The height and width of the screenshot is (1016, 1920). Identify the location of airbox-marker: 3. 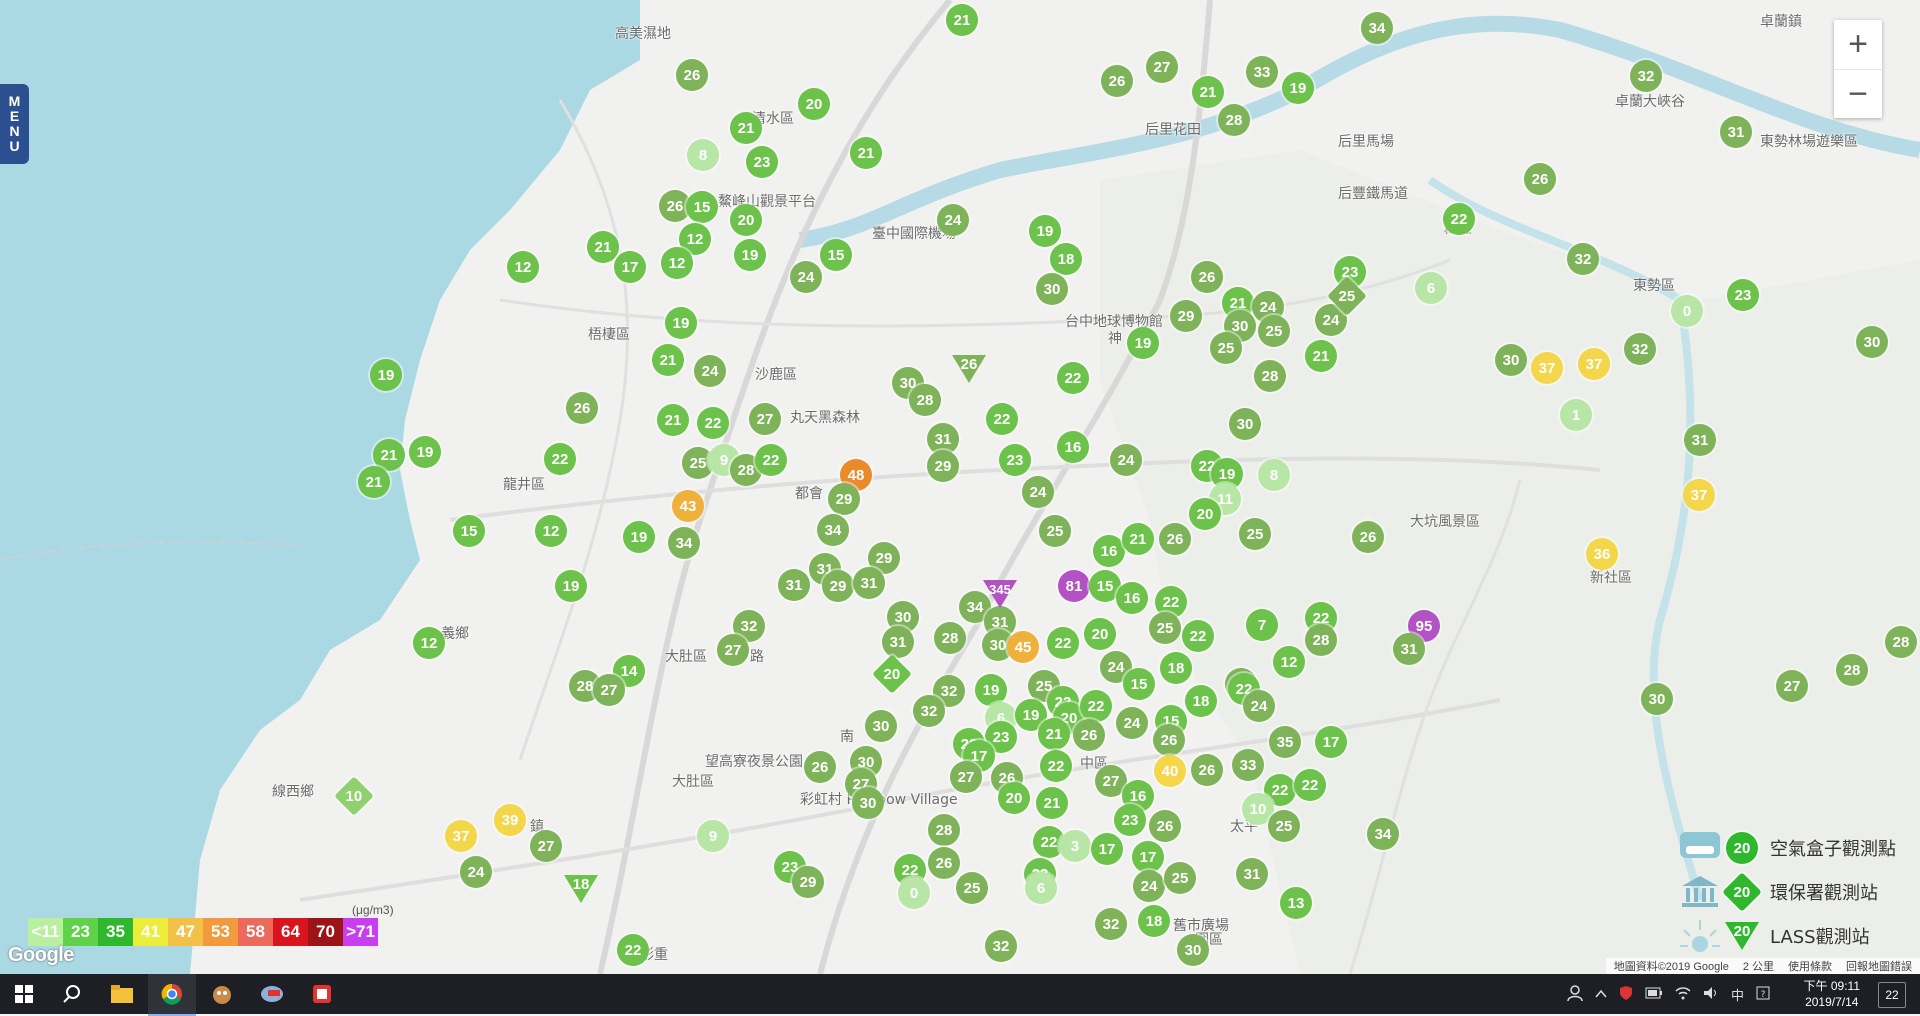
(1075, 846).